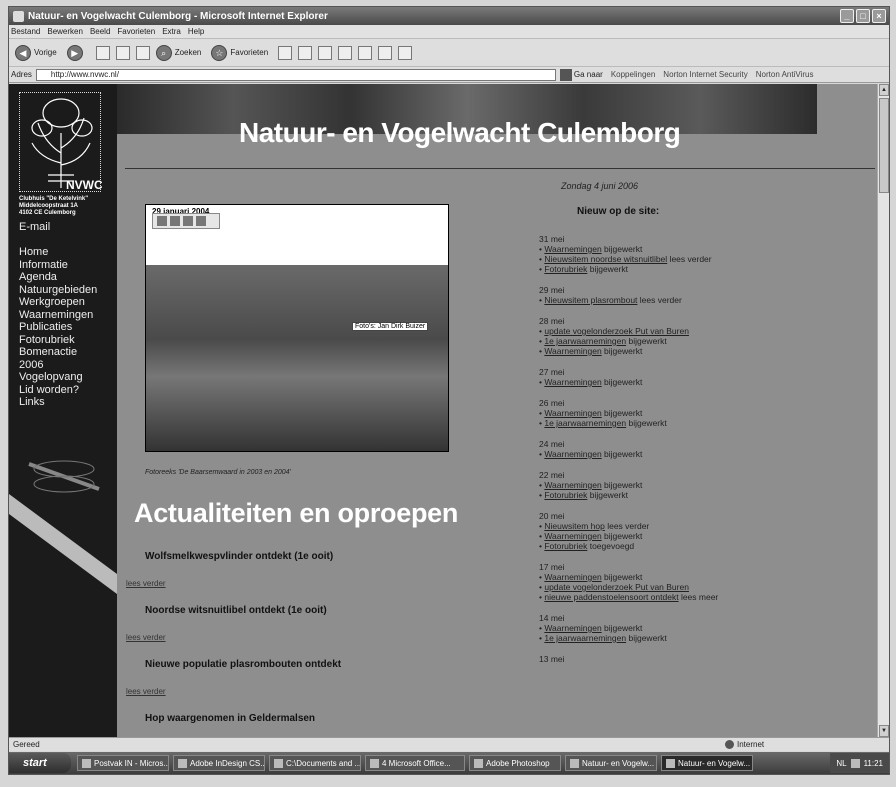 This screenshot has width=896, height=787. Describe the element at coordinates (633, 74) in the screenshot. I see `links-button: Koppelingen` at that location.